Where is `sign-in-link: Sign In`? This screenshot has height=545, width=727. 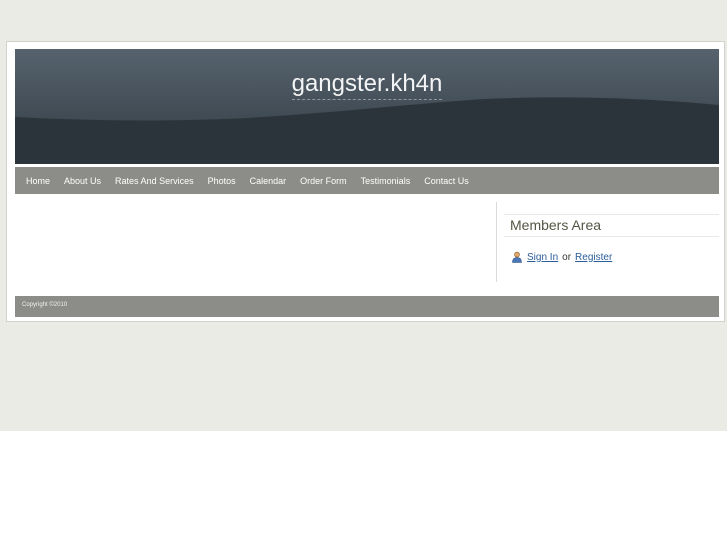
sign-in-link: Sign In is located at coordinates (542, 257).